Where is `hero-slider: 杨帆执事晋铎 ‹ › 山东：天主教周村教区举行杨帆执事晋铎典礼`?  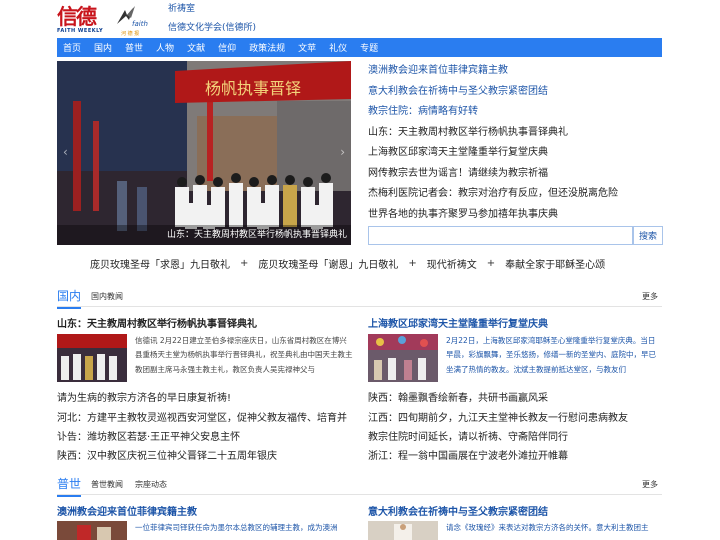
hero-slider: 杨帆执事晋铎 ‹ › 山东：天主教周村教区举行杨帆执事晋铎典礼 is located at coordinates (204, 153).